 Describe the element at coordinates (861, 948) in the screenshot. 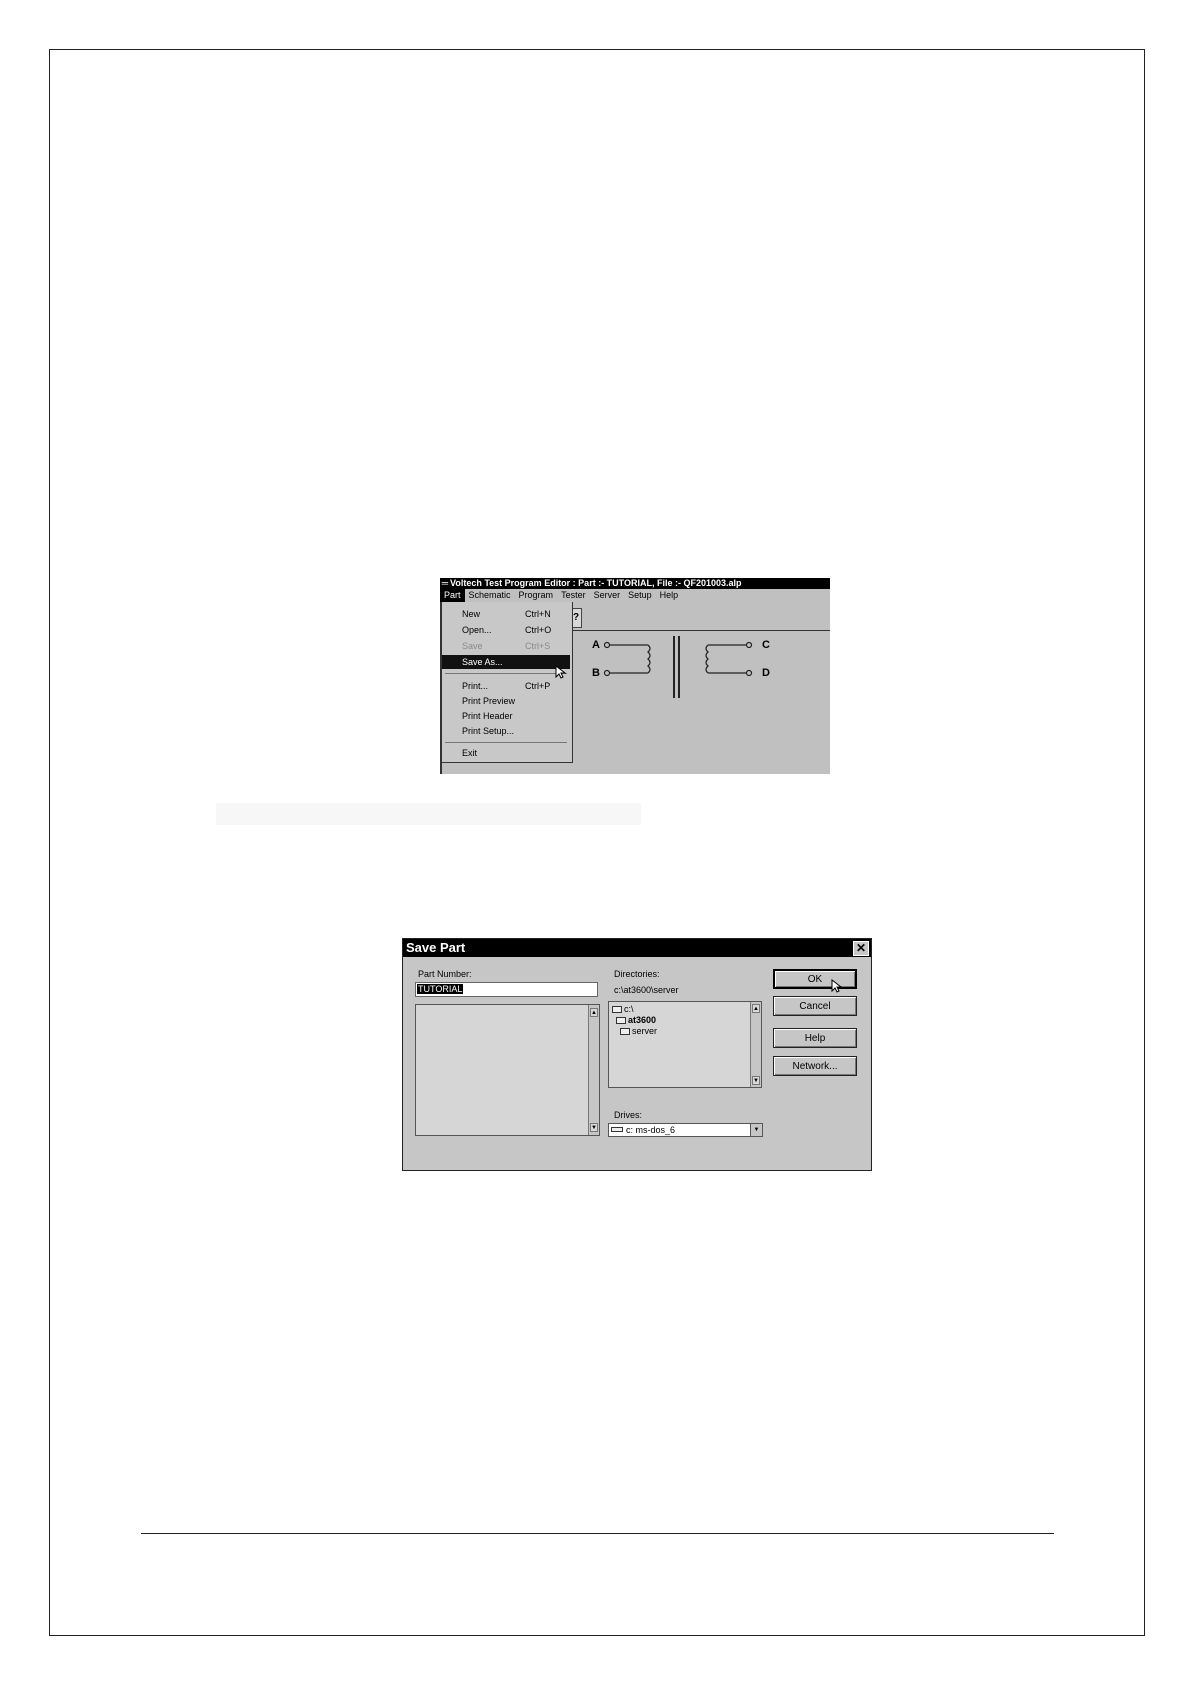

I see `close-icon: ✕` at that location.